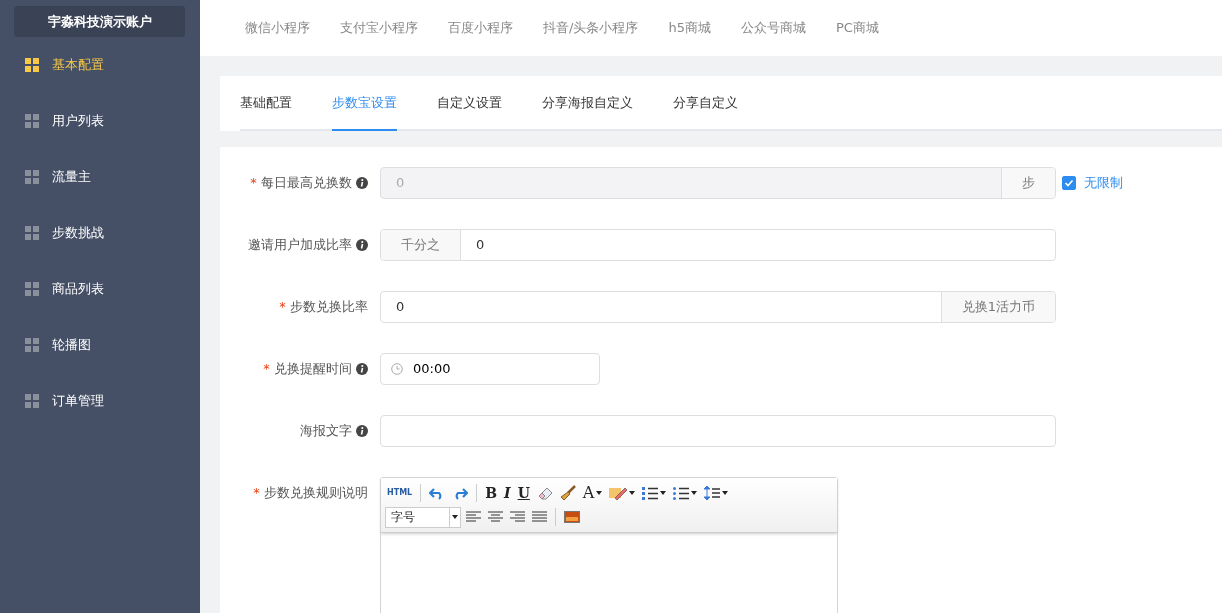 The height and width of the screenshot is (613, 1222). What do you see at coordinates (99, 21) in the screenshot?
I see `account-name: 宇淼科技演示账户` at bounding box center [99, 21].